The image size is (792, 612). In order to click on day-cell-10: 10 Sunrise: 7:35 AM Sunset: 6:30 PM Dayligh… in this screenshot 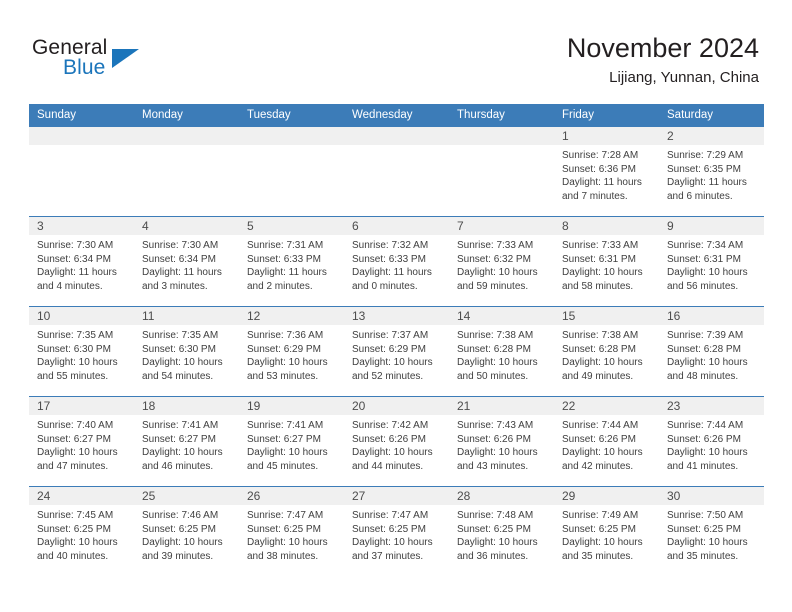, I will do `click(81, 351)`.